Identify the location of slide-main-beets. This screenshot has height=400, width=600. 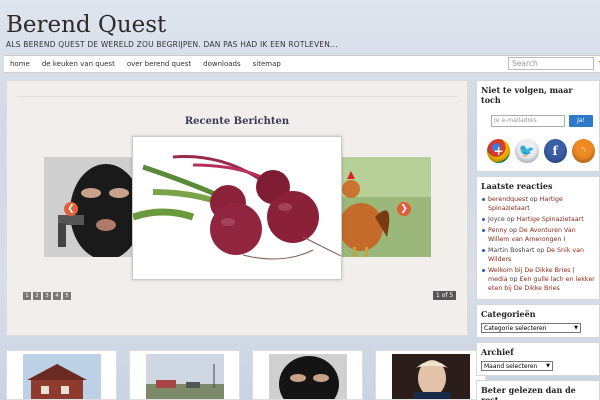
(237, 208).